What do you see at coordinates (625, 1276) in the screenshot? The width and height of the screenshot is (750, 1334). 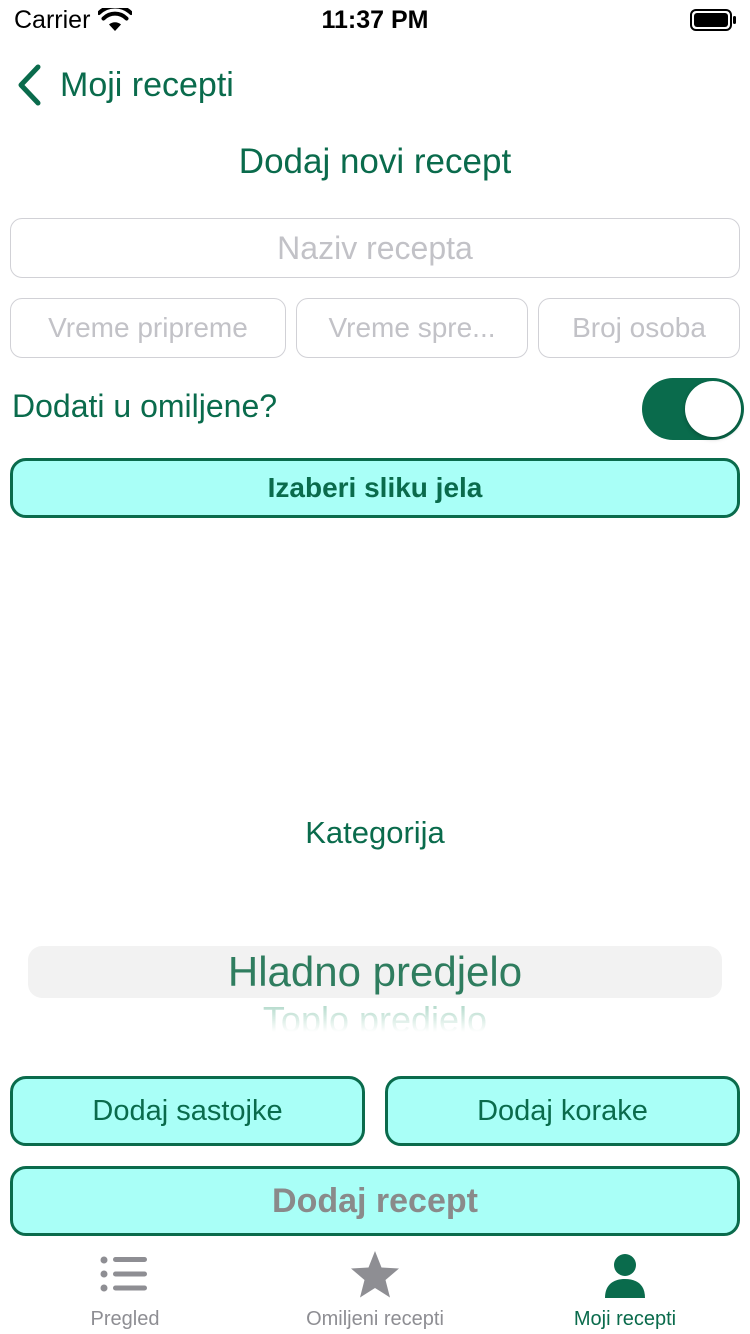 I see `person-icon` at bounding box center [625, 1276].